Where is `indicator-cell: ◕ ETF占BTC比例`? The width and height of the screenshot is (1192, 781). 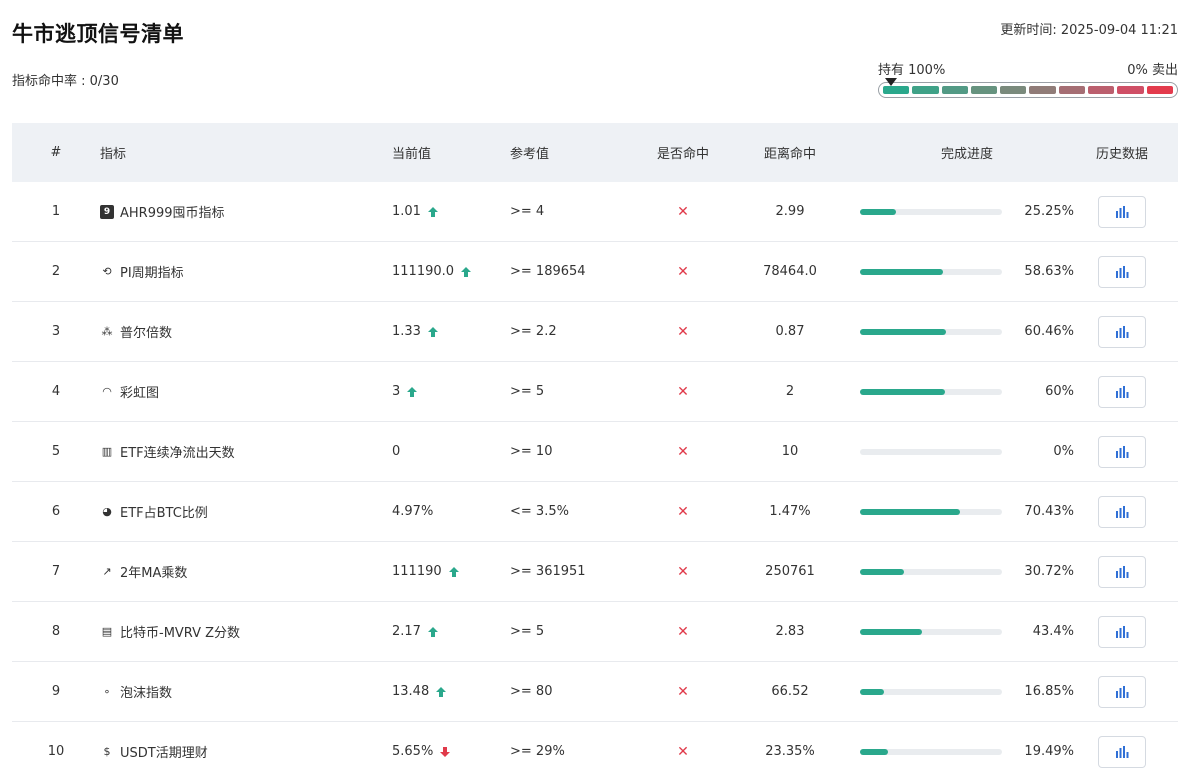
indicator-cell: ◕ ETF占BTC比例 is located at coordinates (246, 511).